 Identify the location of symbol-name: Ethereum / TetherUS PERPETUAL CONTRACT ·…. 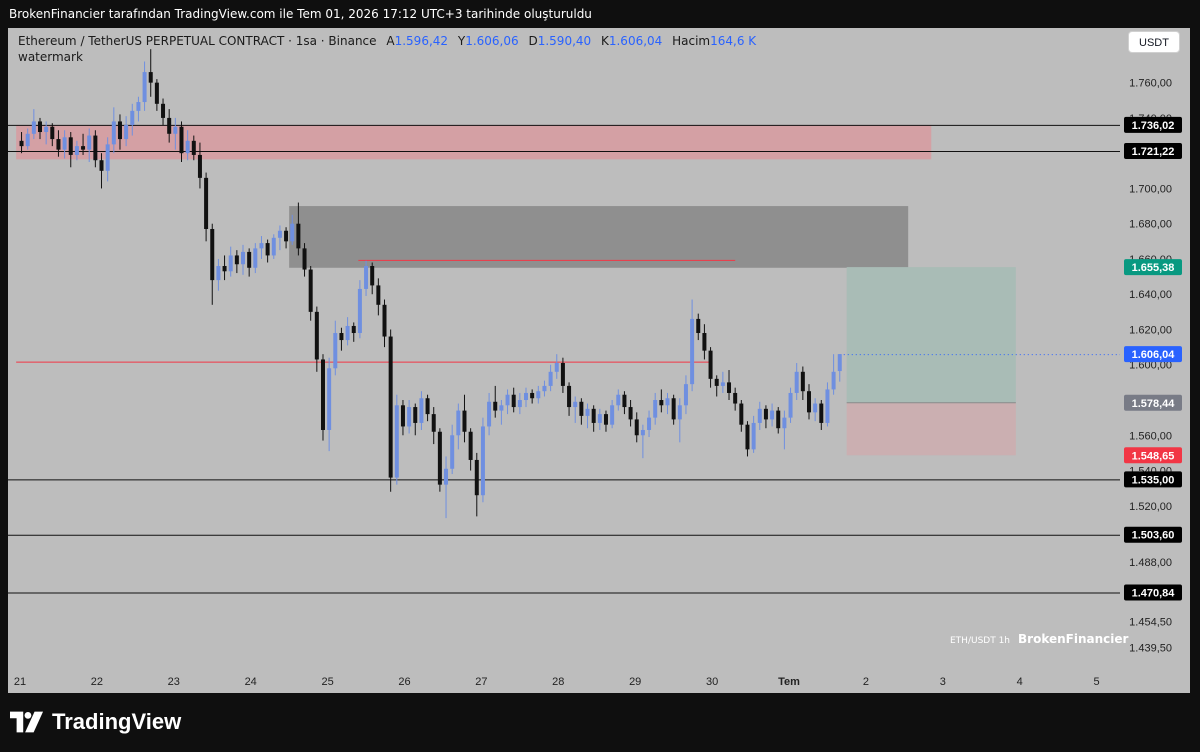
(197, 41).